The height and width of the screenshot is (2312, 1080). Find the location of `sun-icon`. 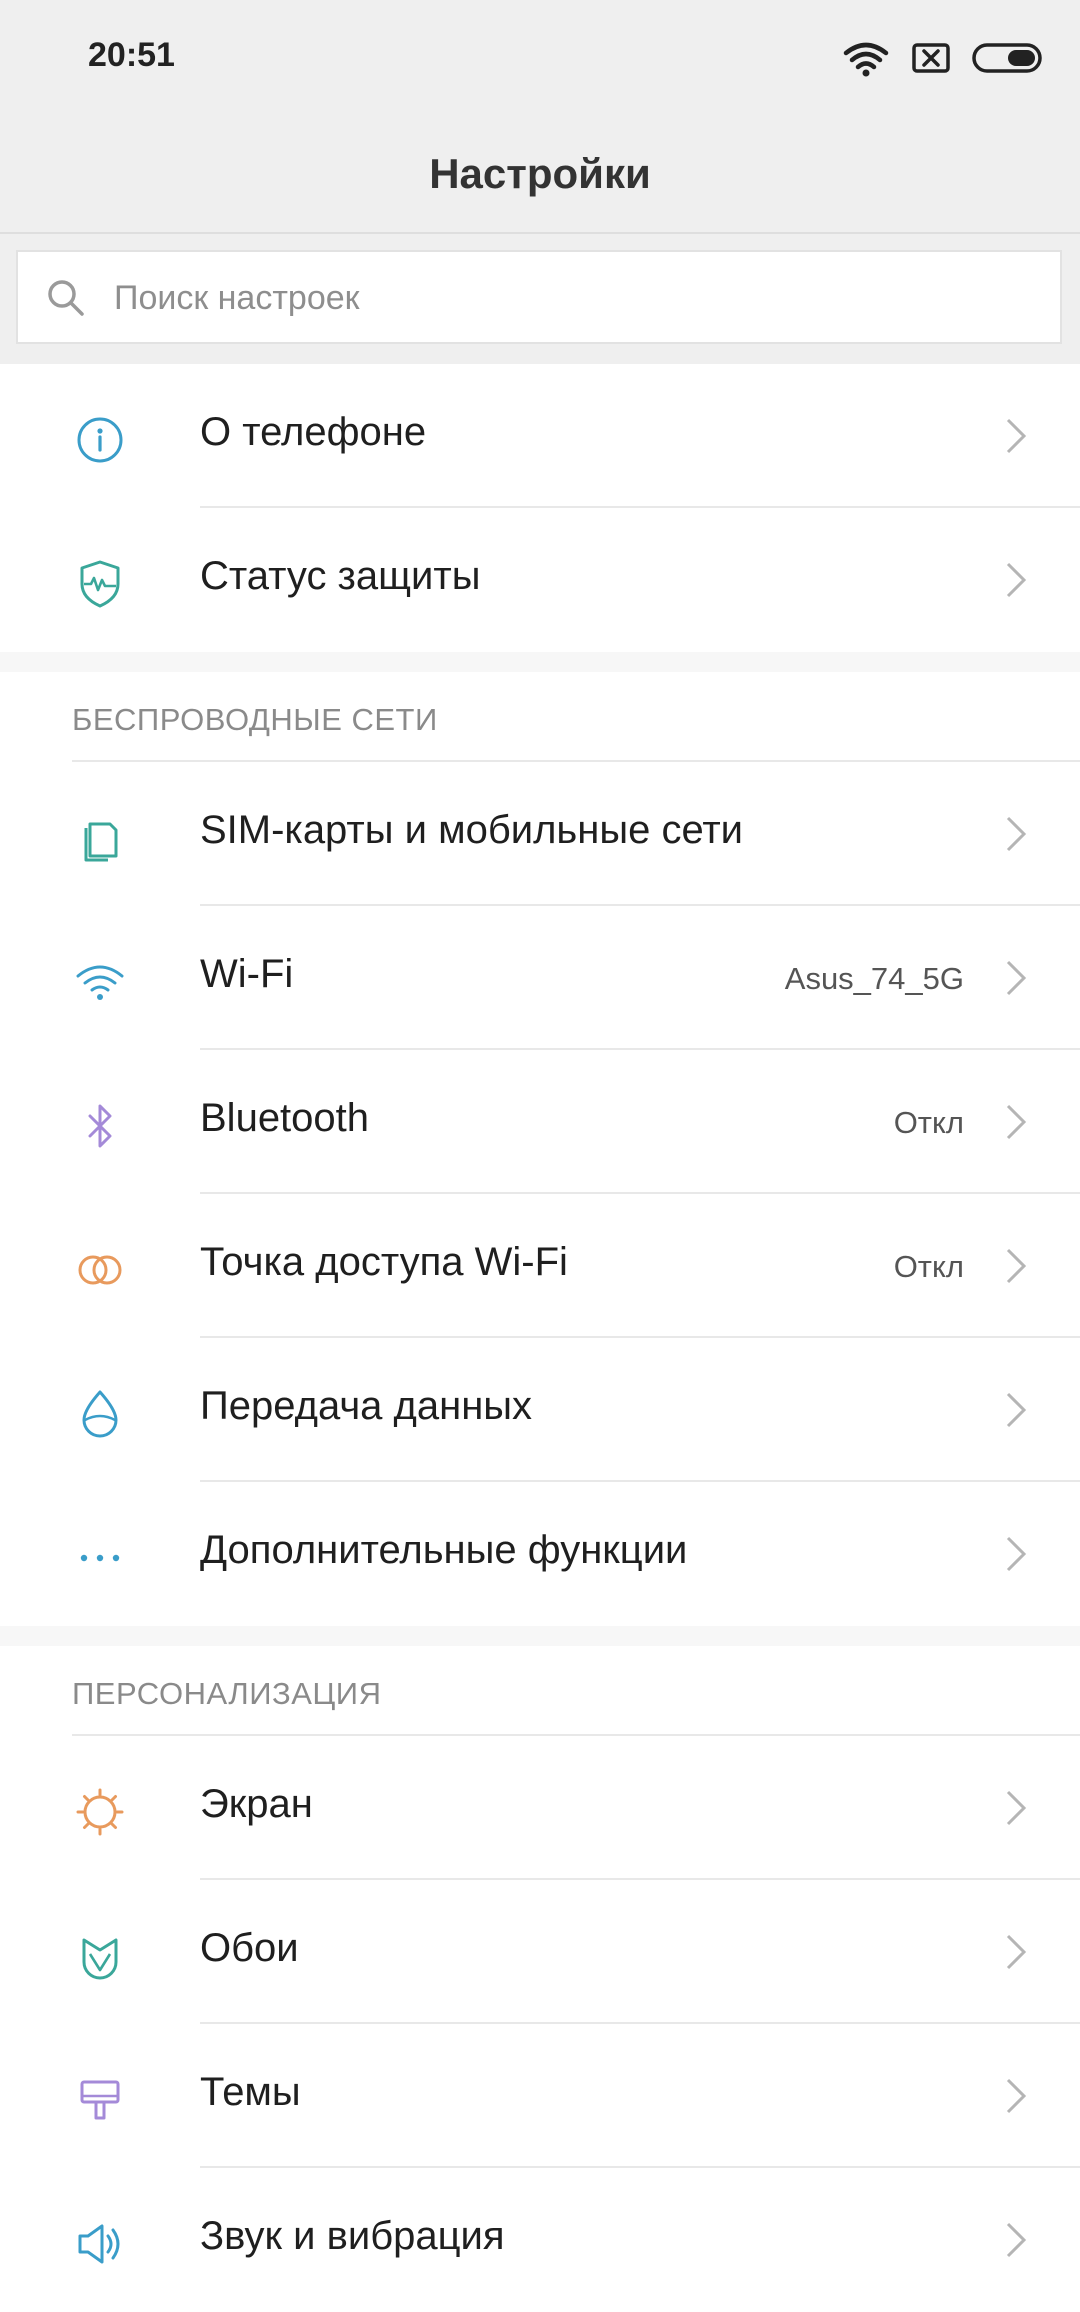

sun-icon is located at coordinates (100, 1812).